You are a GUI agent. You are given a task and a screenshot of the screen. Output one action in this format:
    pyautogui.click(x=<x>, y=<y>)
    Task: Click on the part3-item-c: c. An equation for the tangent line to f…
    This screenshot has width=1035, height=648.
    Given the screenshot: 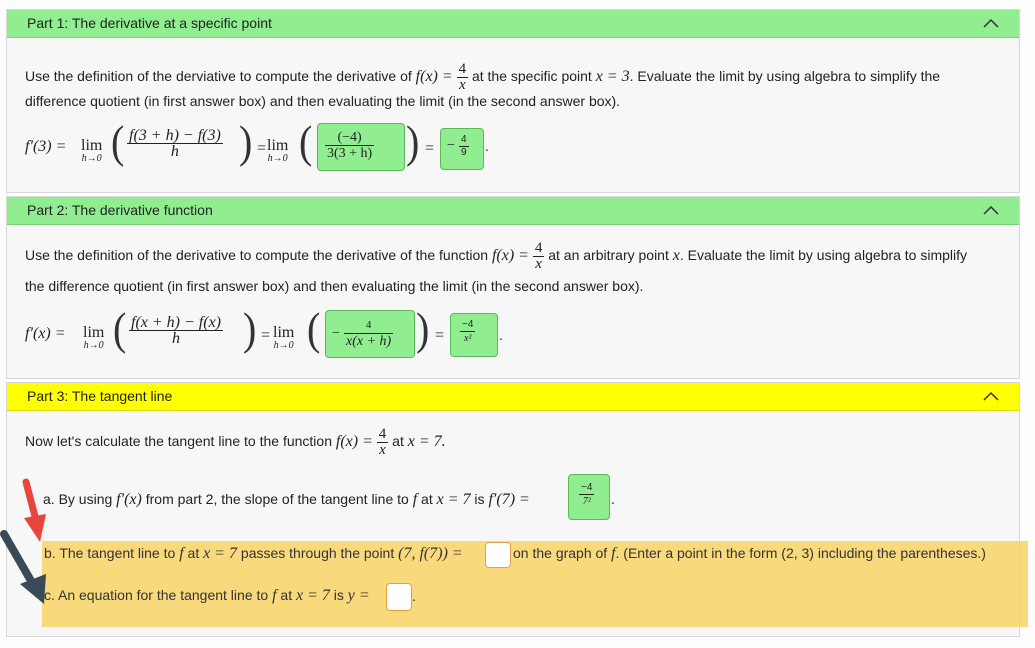 What is the action you would take?
    pyautogui.click(x=207, y=595)
    